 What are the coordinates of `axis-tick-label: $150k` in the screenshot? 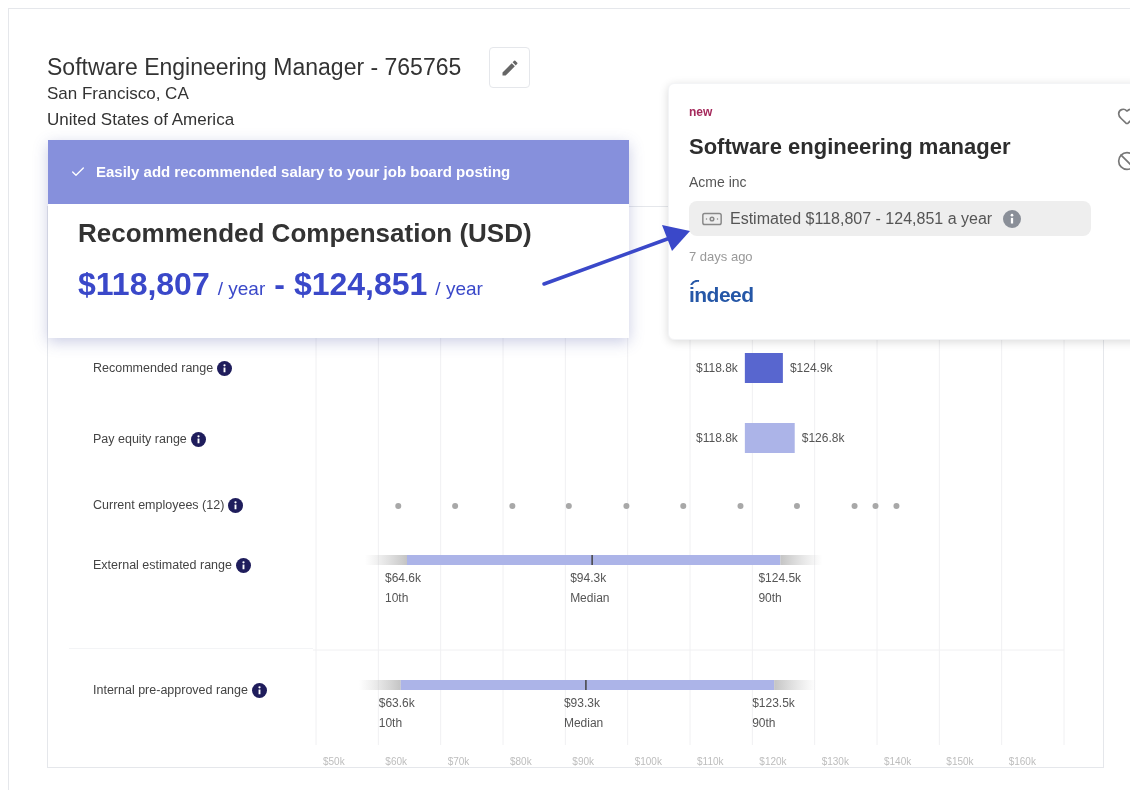 It's located at (960, 761).